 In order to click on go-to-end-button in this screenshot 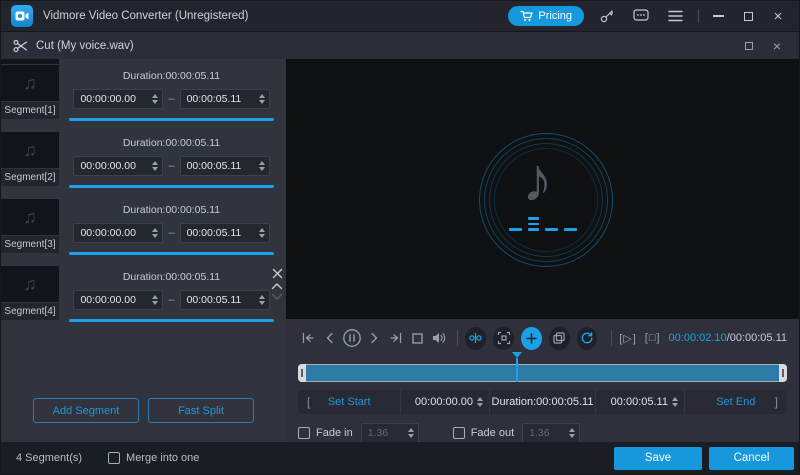, I will do `click(395, 338)`.